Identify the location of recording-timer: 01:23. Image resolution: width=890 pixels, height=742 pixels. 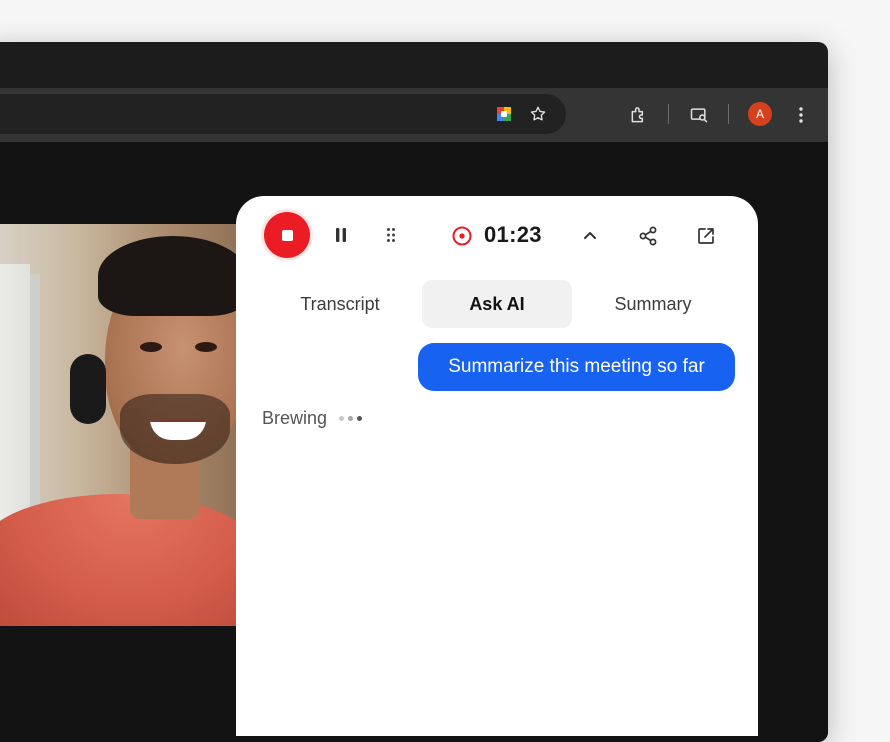
(513, 234).